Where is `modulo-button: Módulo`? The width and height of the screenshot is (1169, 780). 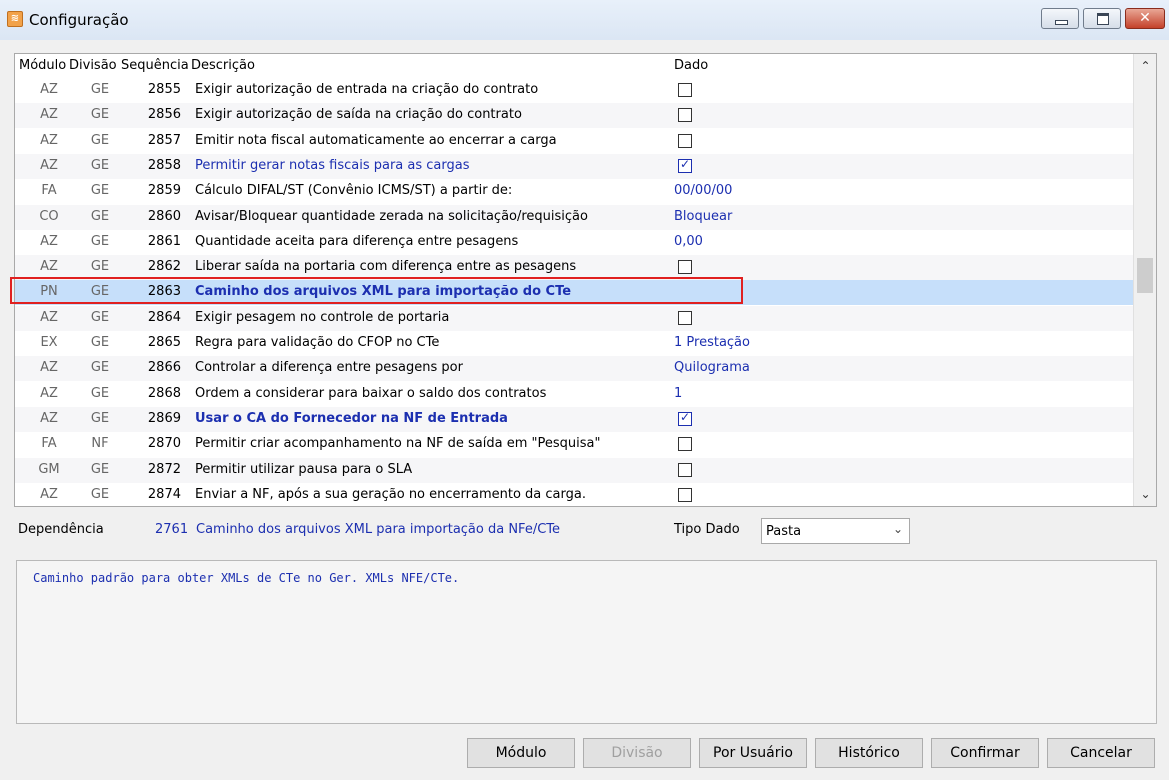
modulo-button: Módulo is located at coordinates (521, 753).